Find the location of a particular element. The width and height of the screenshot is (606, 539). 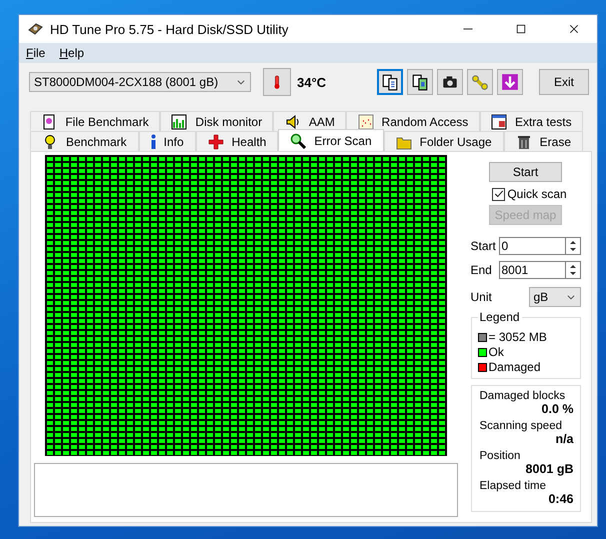

legend-label: = 3052 MB is located at coordinates (517, 337).